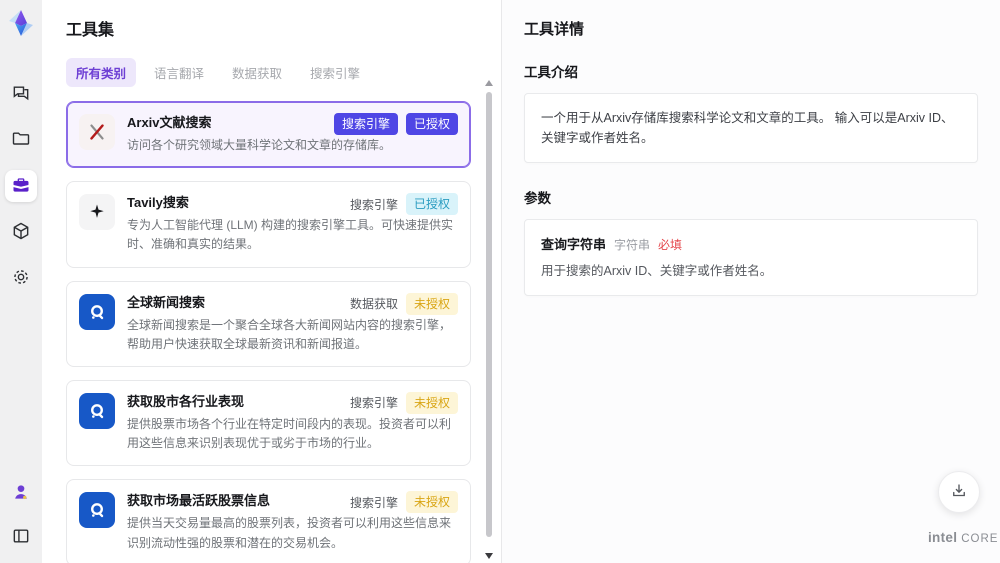  What do you see at coordinates (373, 304) in the screenshot?
I see `category-label: 数据获取` at bounding box center [373, 304].